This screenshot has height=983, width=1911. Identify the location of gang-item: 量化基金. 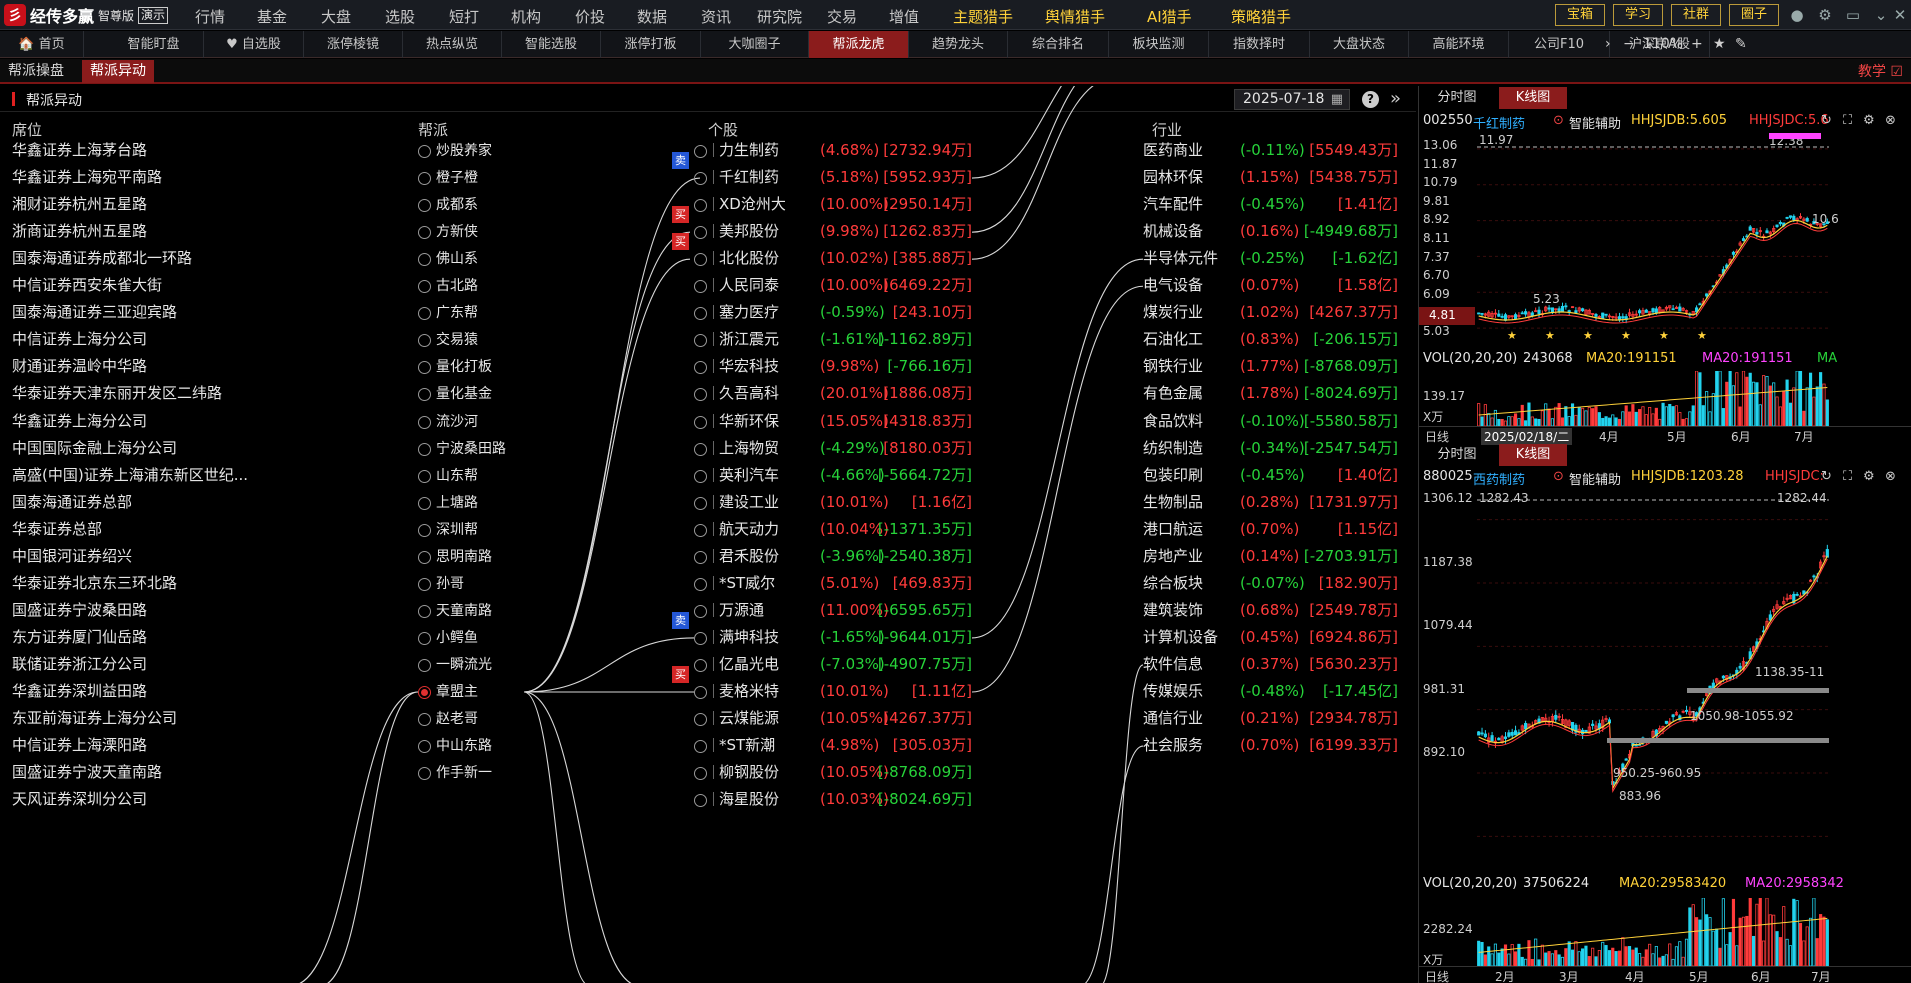
(464, 394).